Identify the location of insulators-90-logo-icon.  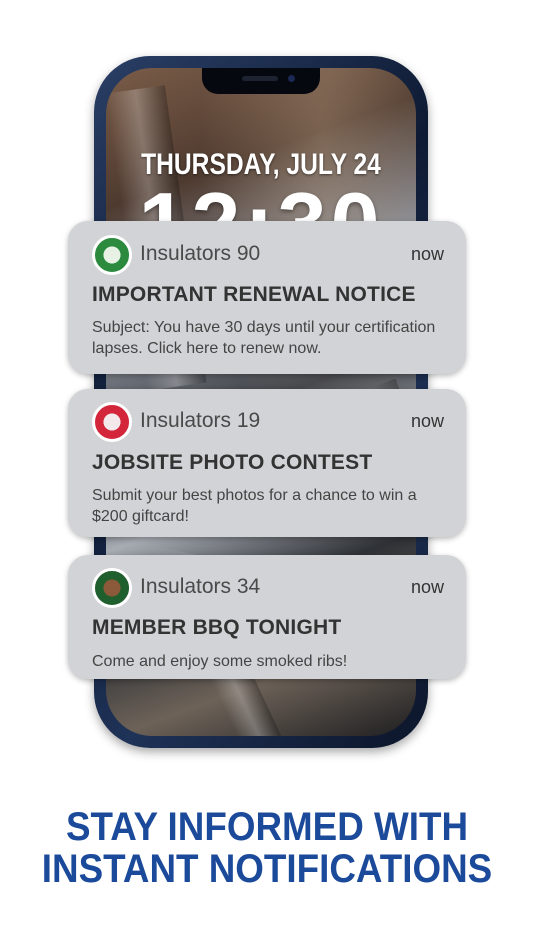
(112, 255).